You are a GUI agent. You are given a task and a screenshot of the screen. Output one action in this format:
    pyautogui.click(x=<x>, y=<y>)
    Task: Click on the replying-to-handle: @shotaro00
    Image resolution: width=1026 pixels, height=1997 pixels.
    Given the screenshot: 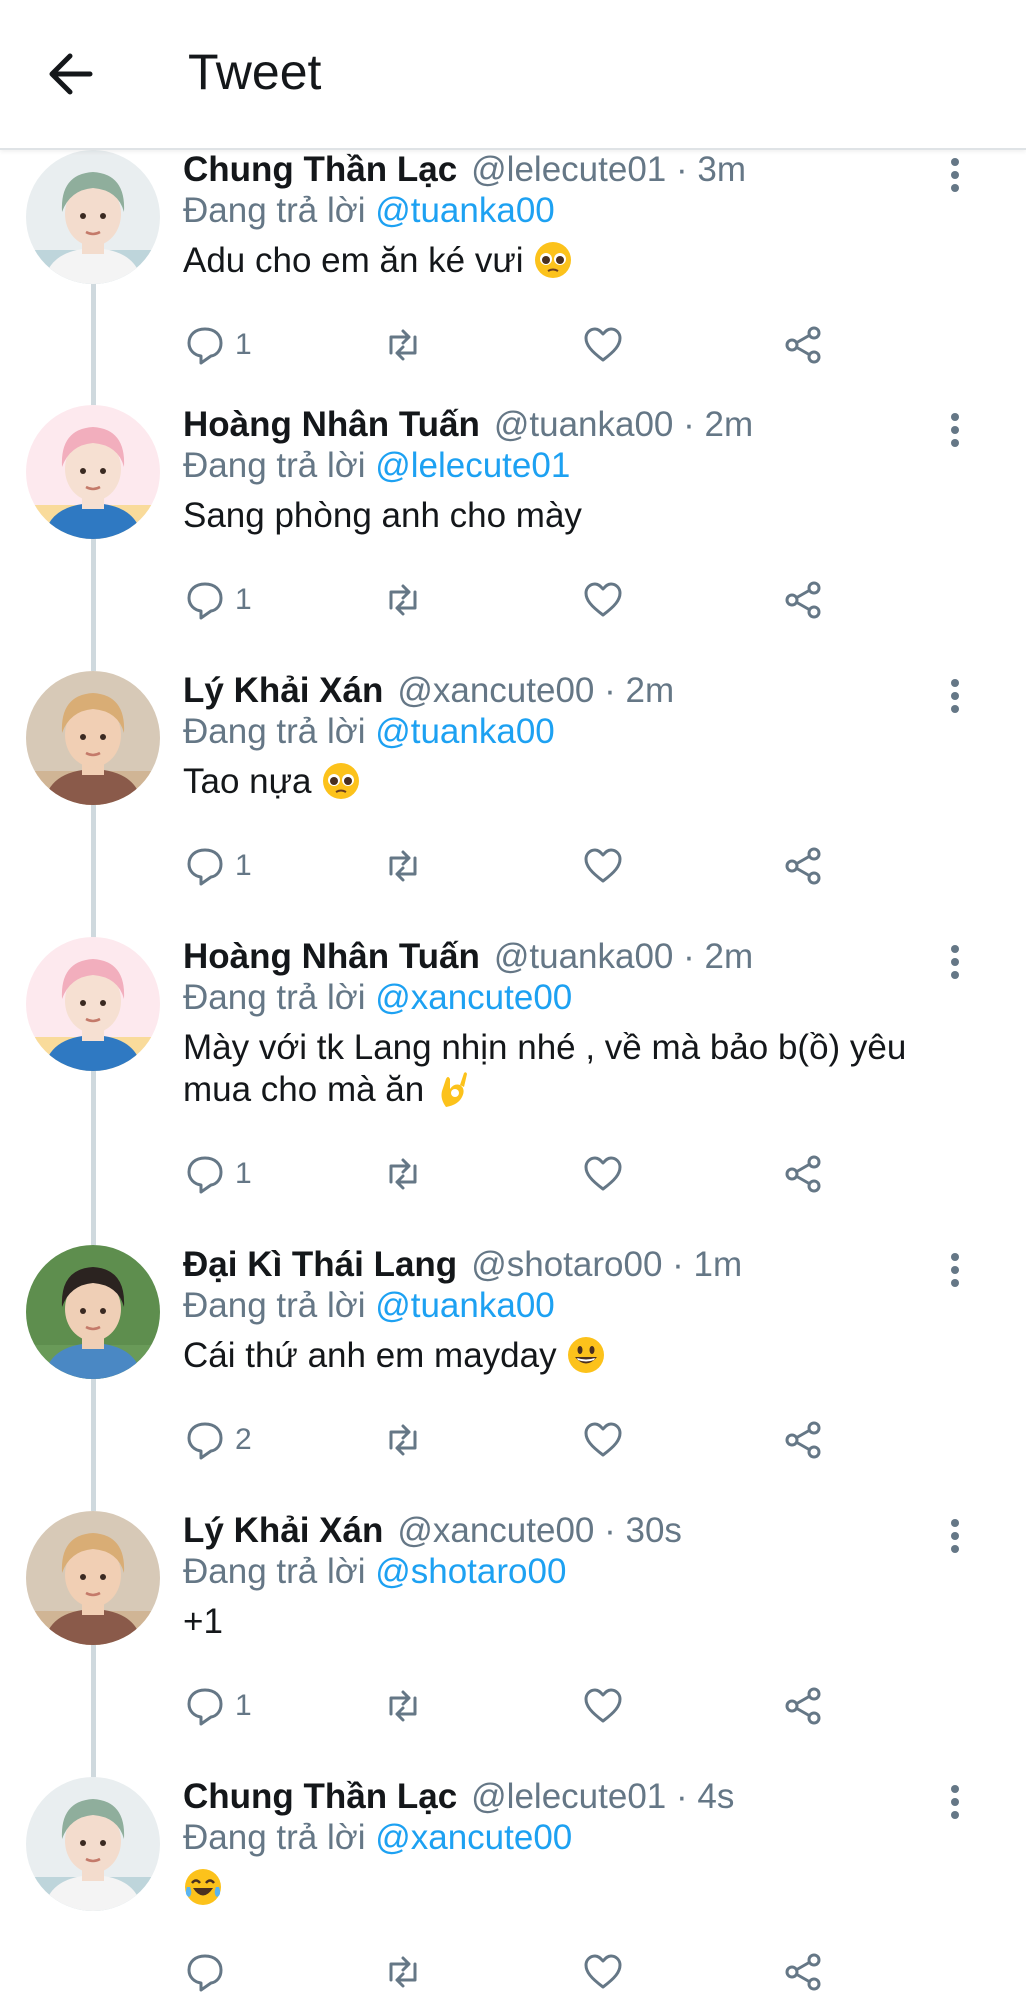 What is the action you would take?
    pyautogui.click(x=470, y=1571)
    